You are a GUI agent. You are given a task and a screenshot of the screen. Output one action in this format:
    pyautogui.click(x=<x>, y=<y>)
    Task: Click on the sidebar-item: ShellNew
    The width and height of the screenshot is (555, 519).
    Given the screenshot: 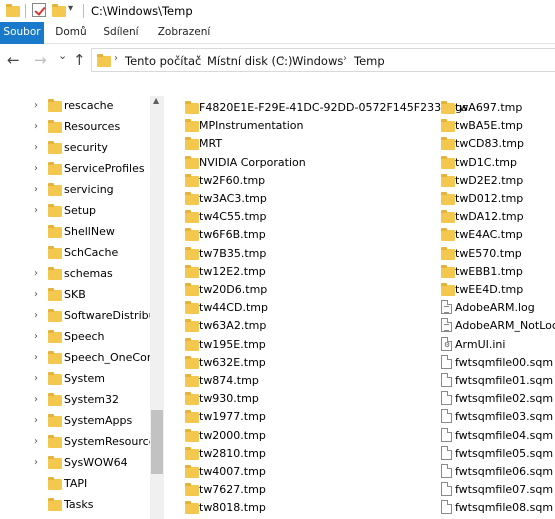 What is the action you would take?
    pyautogui.click(x=75, y=232)
    